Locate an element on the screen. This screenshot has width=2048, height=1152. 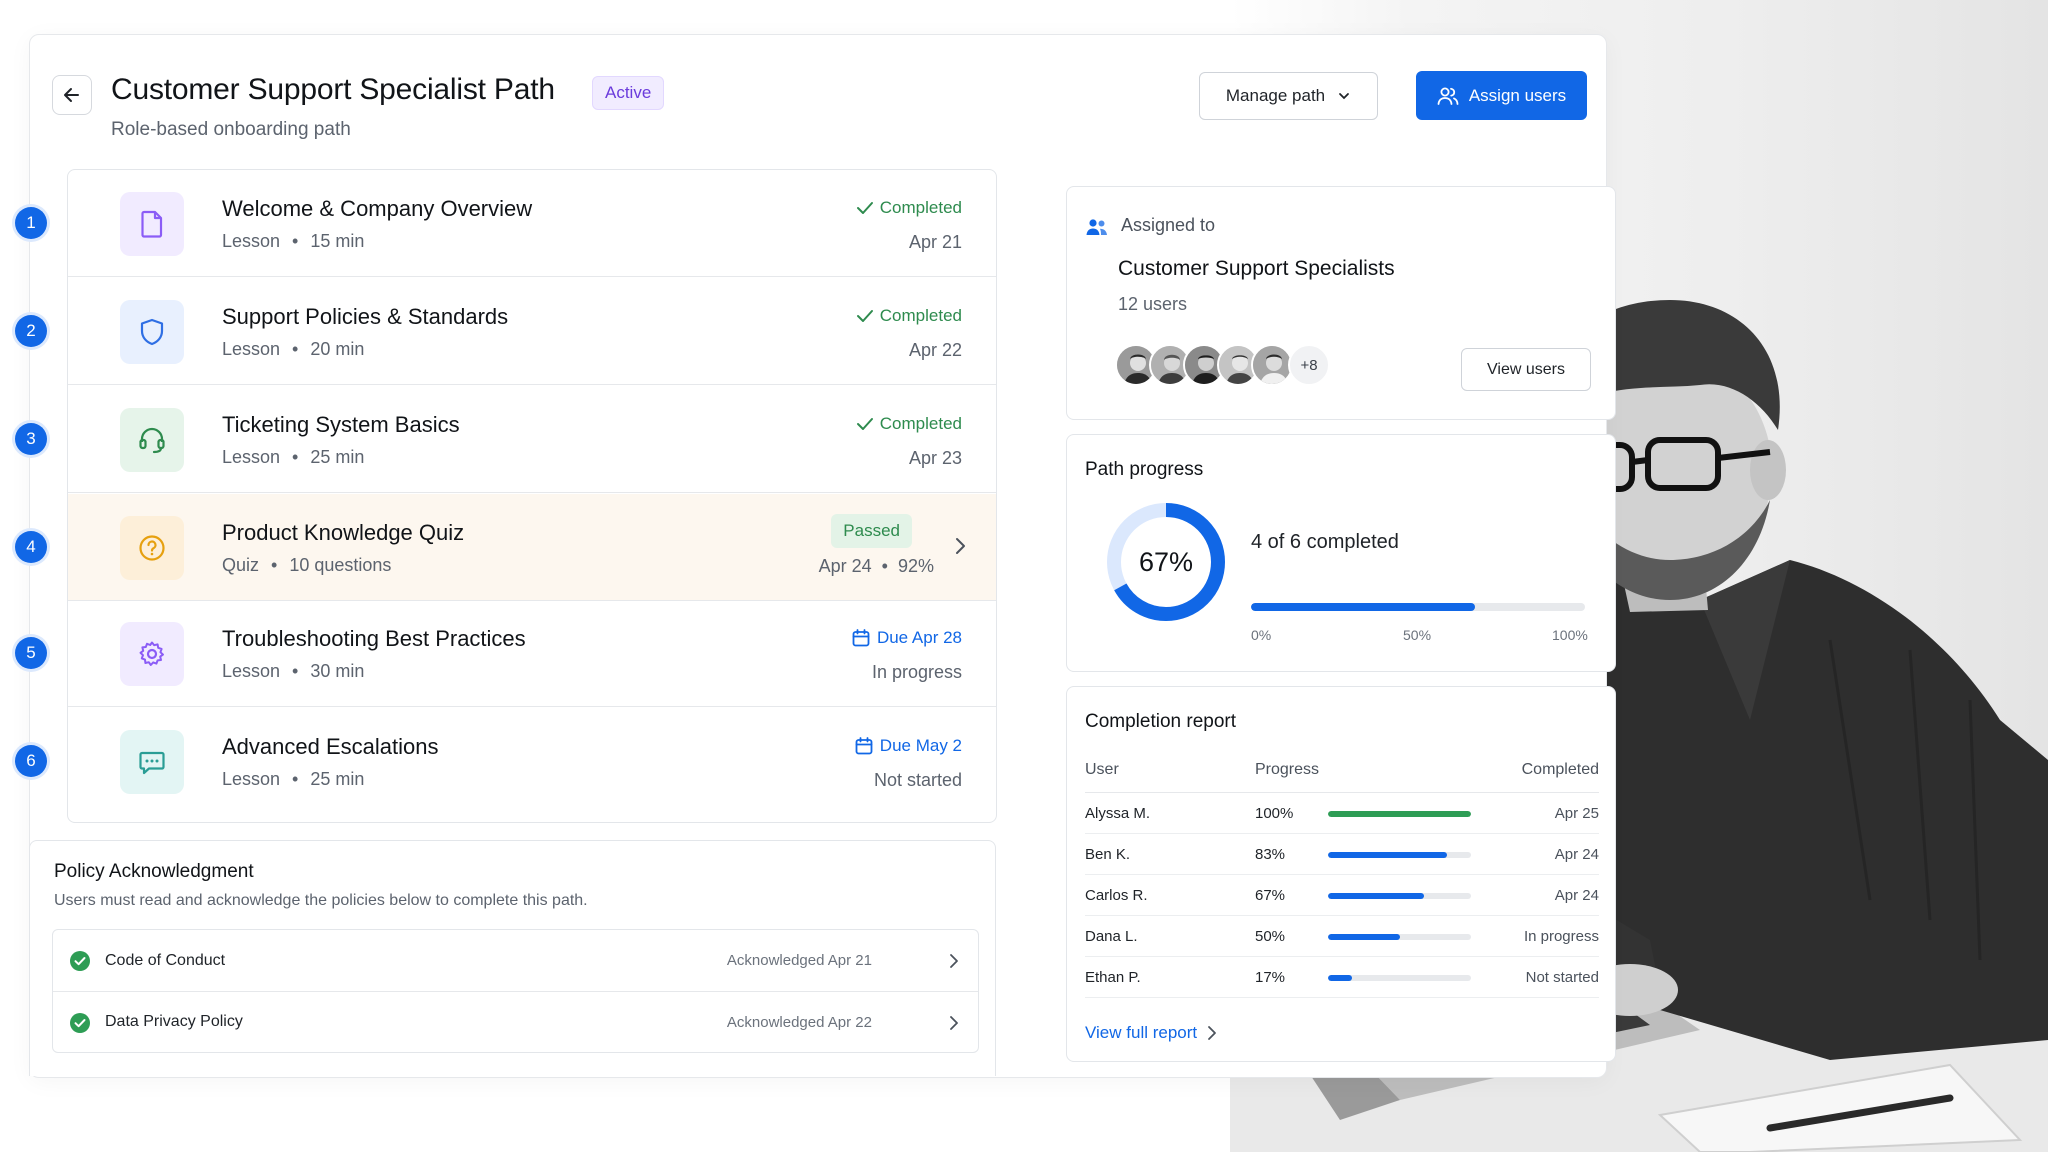
avatar-overflow-count: +8 is located at coordinates (1309, 365).